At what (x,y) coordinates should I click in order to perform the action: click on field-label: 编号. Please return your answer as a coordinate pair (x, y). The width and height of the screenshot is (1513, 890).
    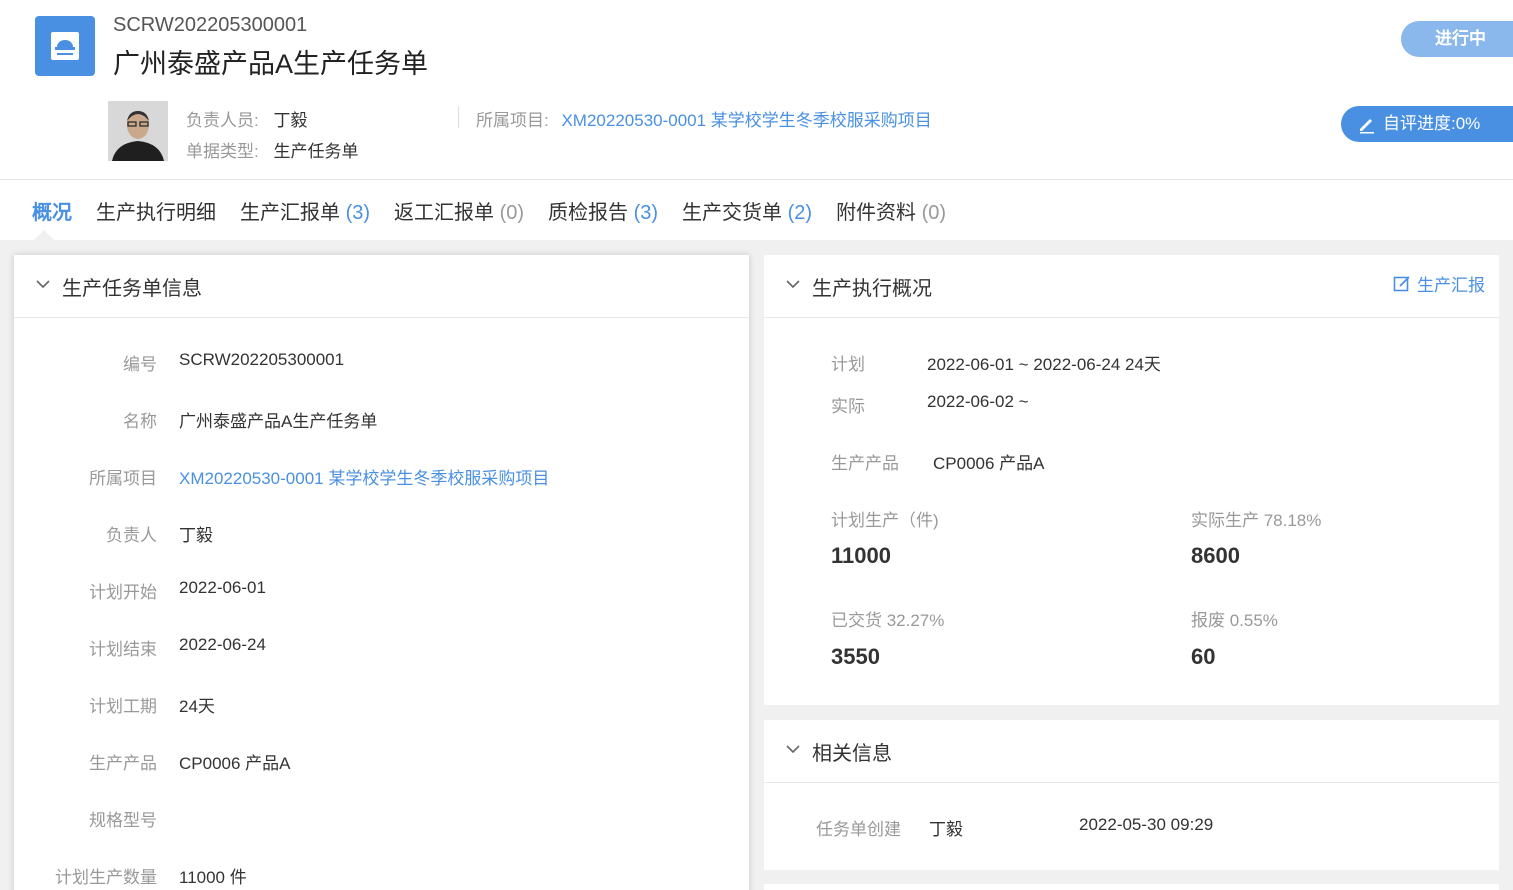
    Looking at the image, I should click on (140, 364).